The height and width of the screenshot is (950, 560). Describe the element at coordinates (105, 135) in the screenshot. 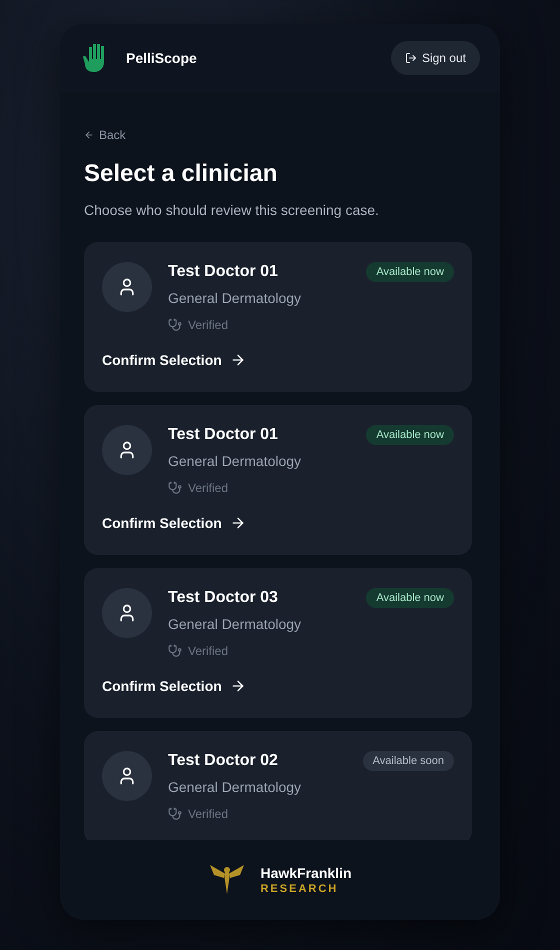

I see `back-link: Back` at that location.